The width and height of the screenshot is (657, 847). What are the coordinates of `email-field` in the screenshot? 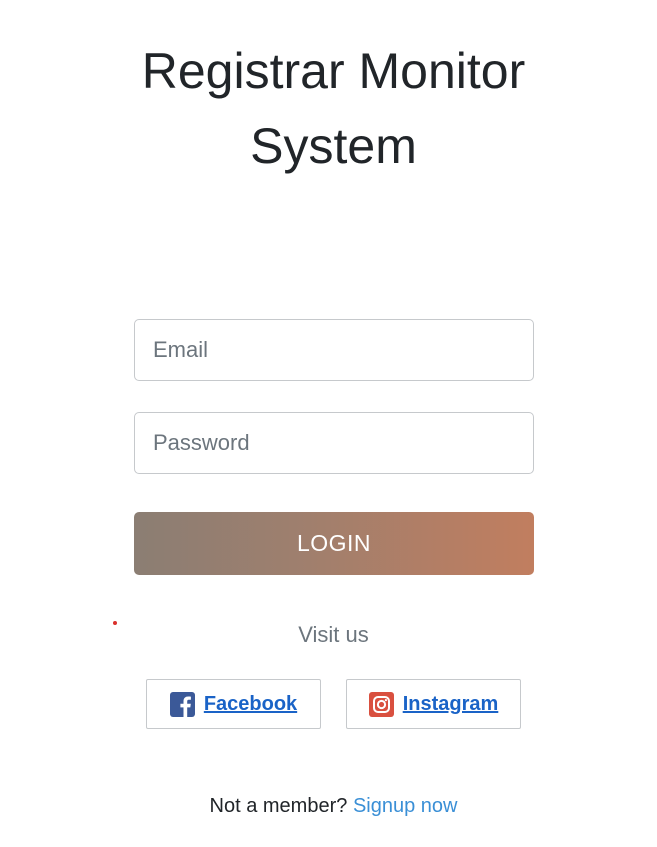 It's located at (334, 350).